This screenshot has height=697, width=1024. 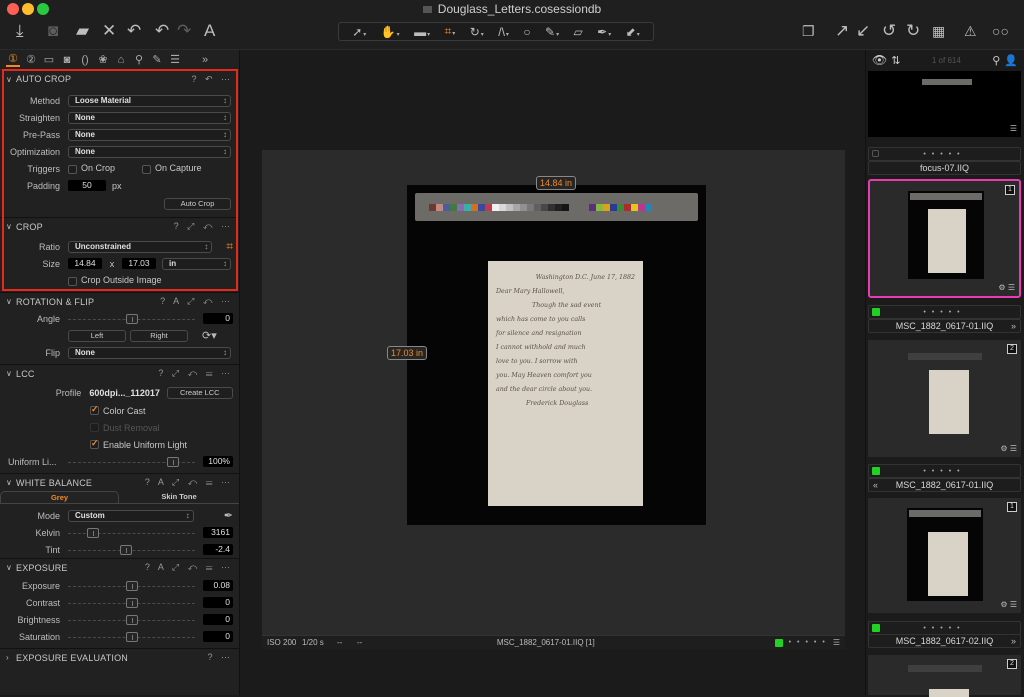 I want to click on redo-icon: ↷, so click(x=184, y=31).